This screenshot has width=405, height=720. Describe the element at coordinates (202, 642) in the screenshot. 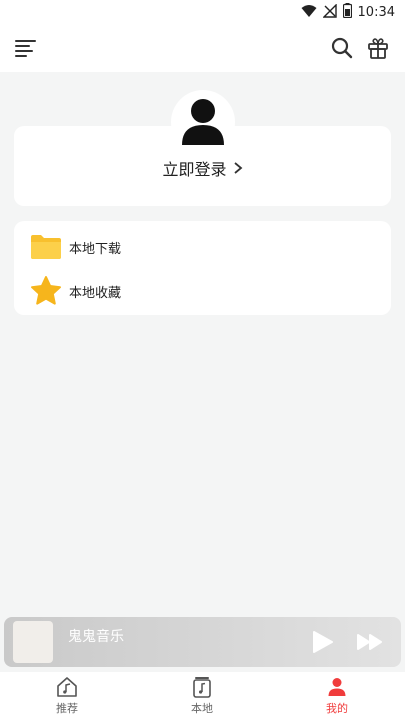

I see `mini-player: 鬼鬼音乐` at that location.